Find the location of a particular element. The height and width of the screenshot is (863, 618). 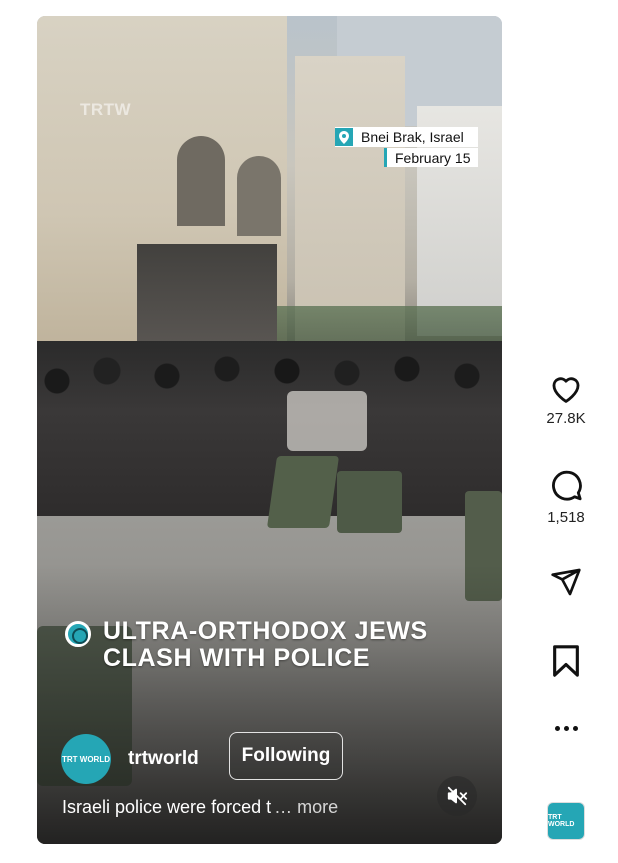

paper-plane-icon is located at coordinates (566, 582).